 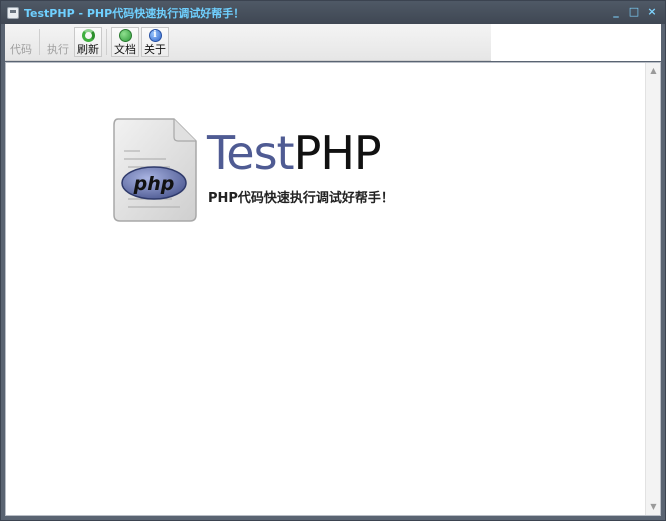 I want to click on run-icon, so click(x=58, y=35).